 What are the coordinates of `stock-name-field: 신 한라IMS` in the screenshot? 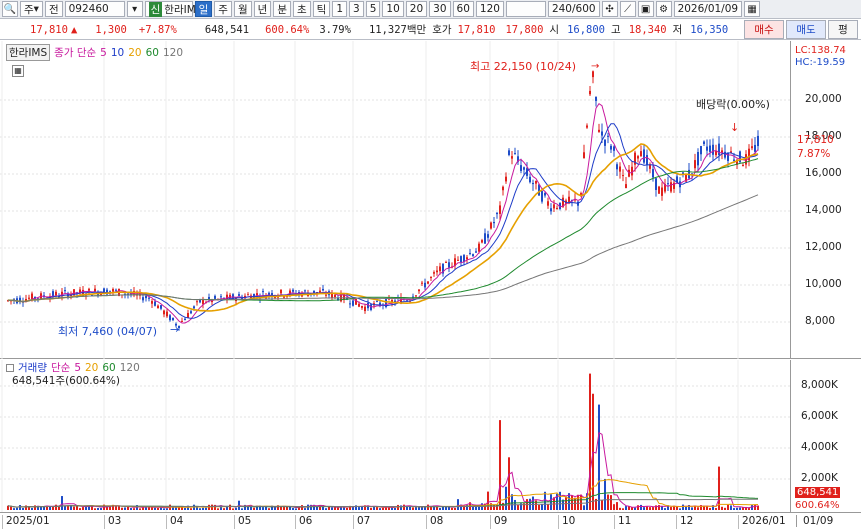 It's located at (173, 9).